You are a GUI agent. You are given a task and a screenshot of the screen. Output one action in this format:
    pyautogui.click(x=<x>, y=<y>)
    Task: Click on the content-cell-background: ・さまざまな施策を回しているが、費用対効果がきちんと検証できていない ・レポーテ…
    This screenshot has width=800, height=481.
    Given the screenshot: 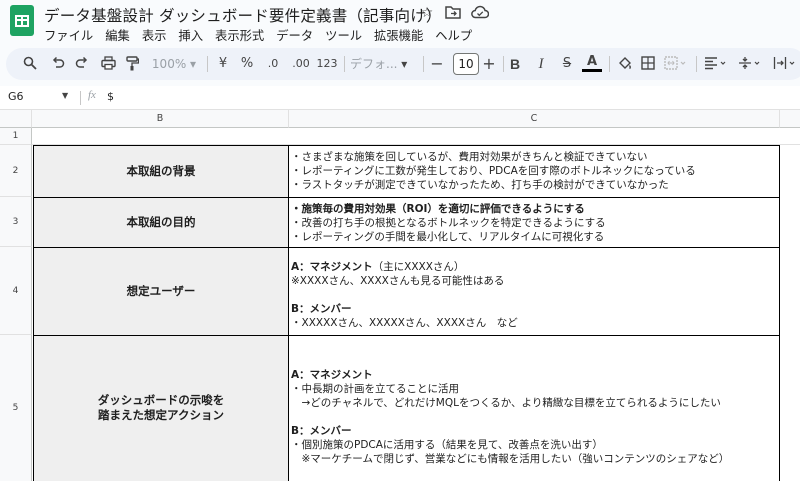 What is the action you would take?
    pyautogui.click(x=534, y=171)
    